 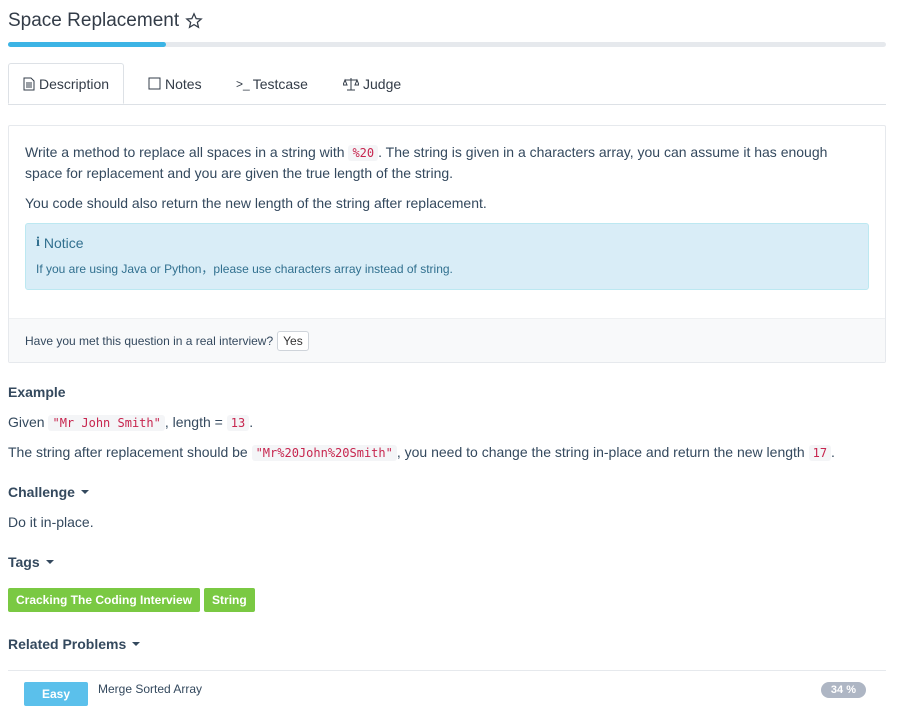 What do you see at coordinates (382, 83) in the screenshot?
I see `tab-label: Judge` at bounding box center [382, 83].